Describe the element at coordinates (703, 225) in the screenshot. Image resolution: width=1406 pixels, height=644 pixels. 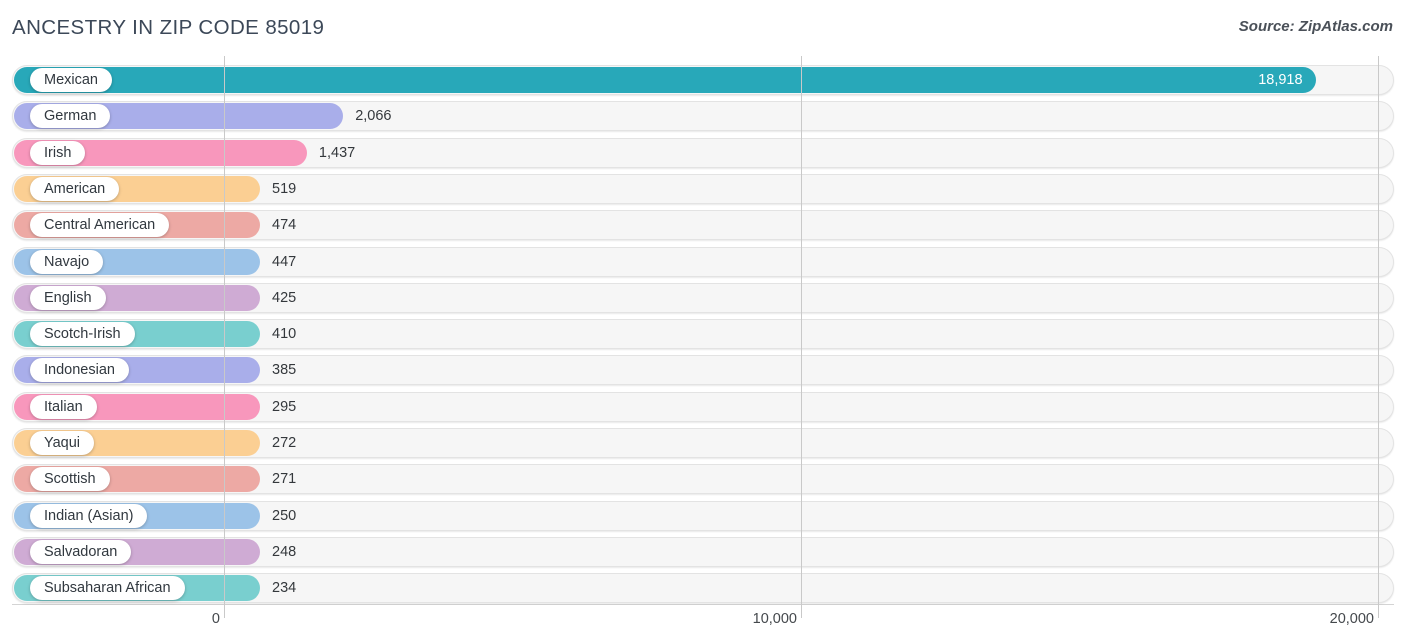
I see `bar-row: Central American 474` at that location.